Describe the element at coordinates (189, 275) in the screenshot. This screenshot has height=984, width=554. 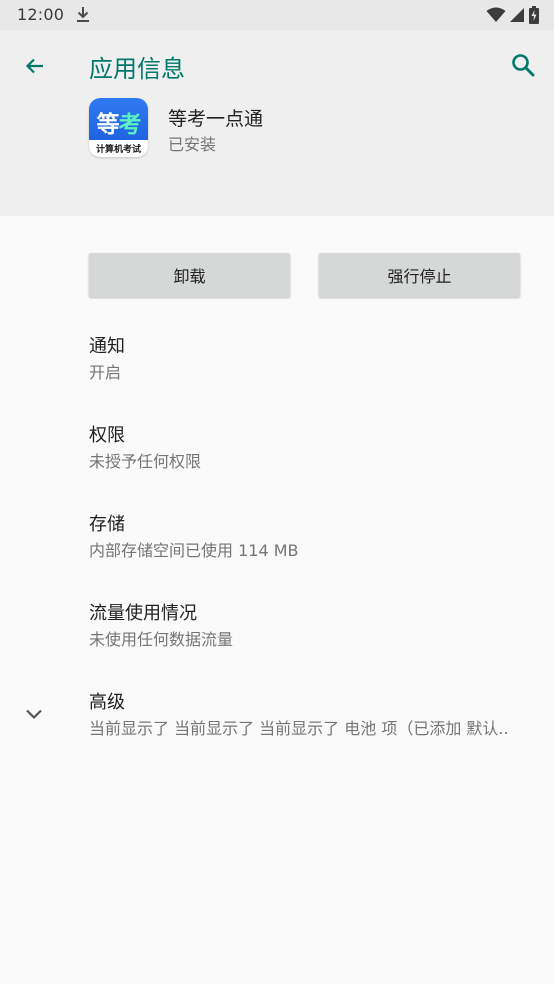
I see `uninstall-button: 卸载` at that location.